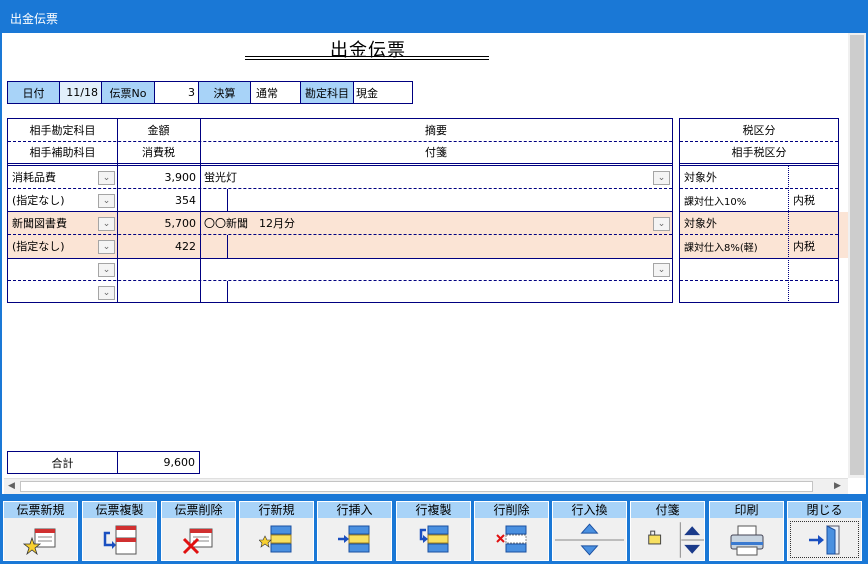  Describe the element at coordinates (734, 177) in the screenshot. I see `row1-tax-category: 対象外` at that location.